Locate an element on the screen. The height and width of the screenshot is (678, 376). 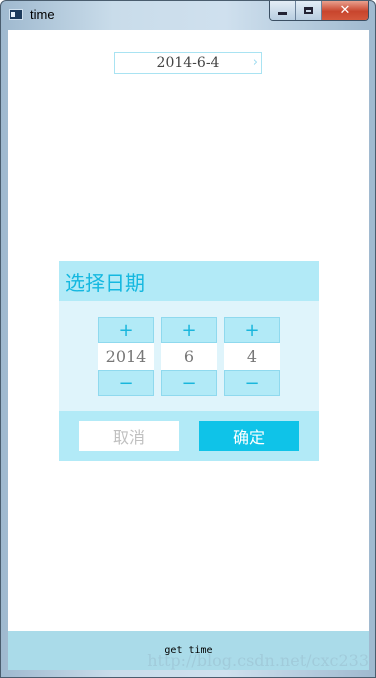
date-display-field: 2014-6-4 › is located at coordinates (188, 63).